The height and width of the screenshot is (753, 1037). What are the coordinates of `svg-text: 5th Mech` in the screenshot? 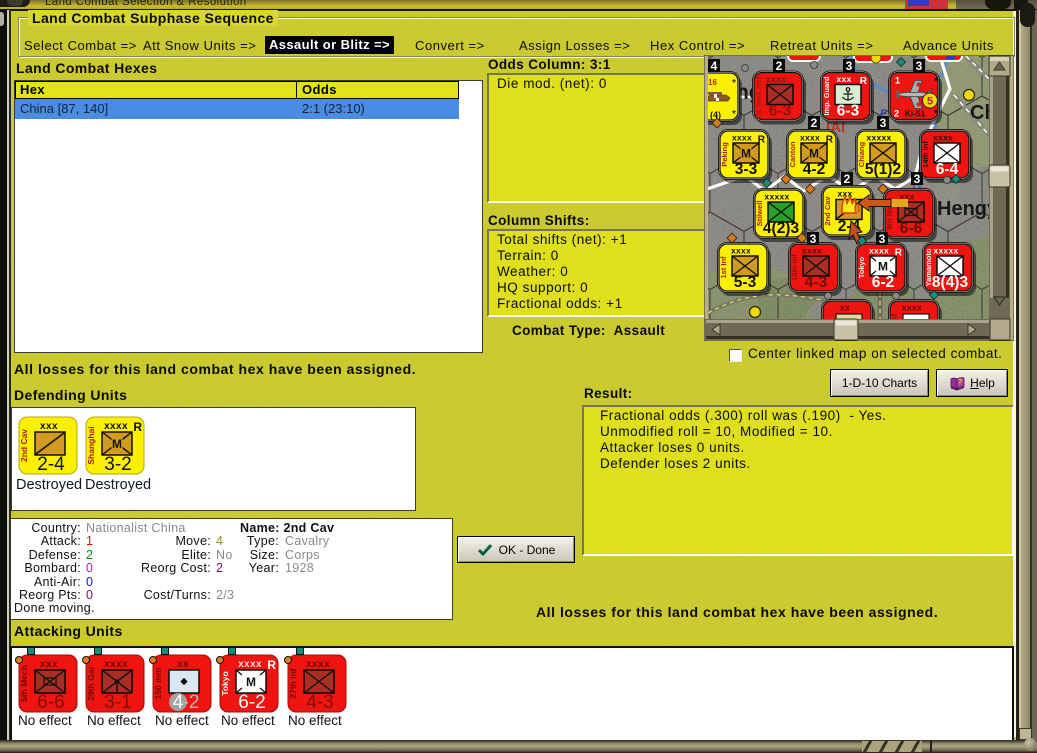 It's located at (24, 683).